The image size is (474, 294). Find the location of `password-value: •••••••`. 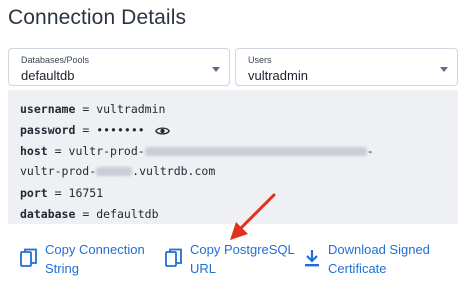

password-value: ••••••• is located at coordinates (120, 130).